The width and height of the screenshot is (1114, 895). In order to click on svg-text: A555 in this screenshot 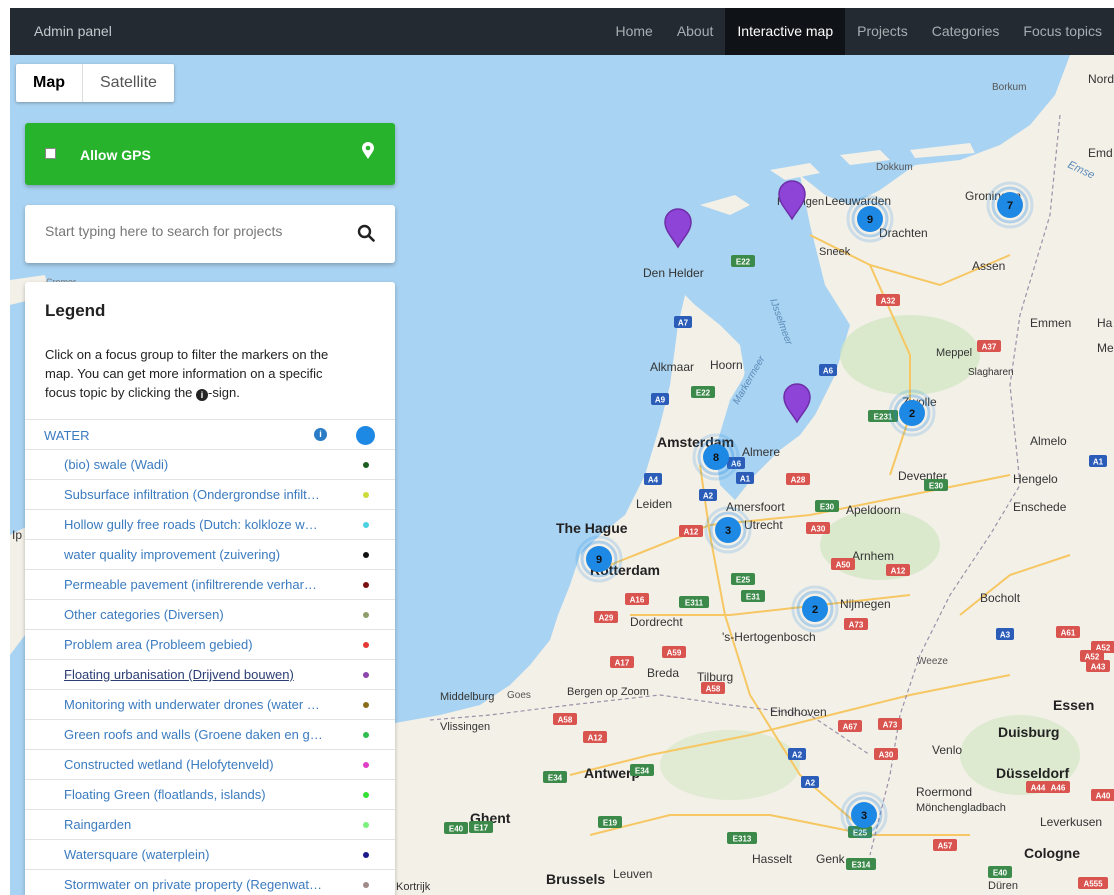, I will do `click(1093, 884)`.